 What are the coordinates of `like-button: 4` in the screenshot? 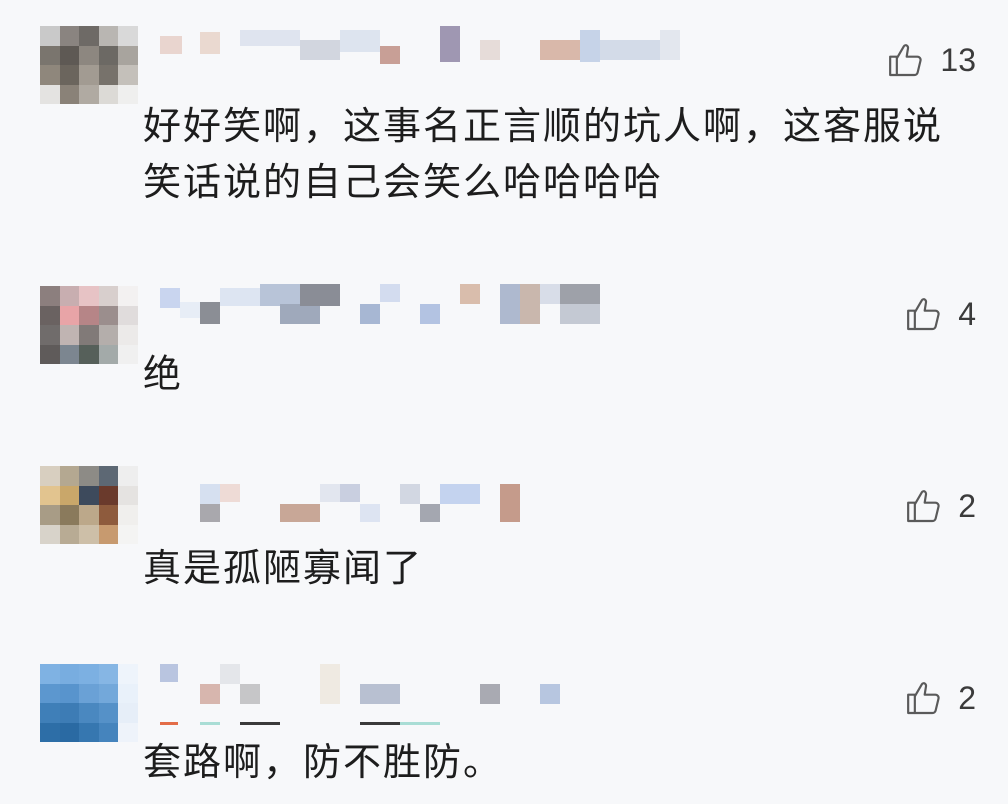 It's located at (940, 314).